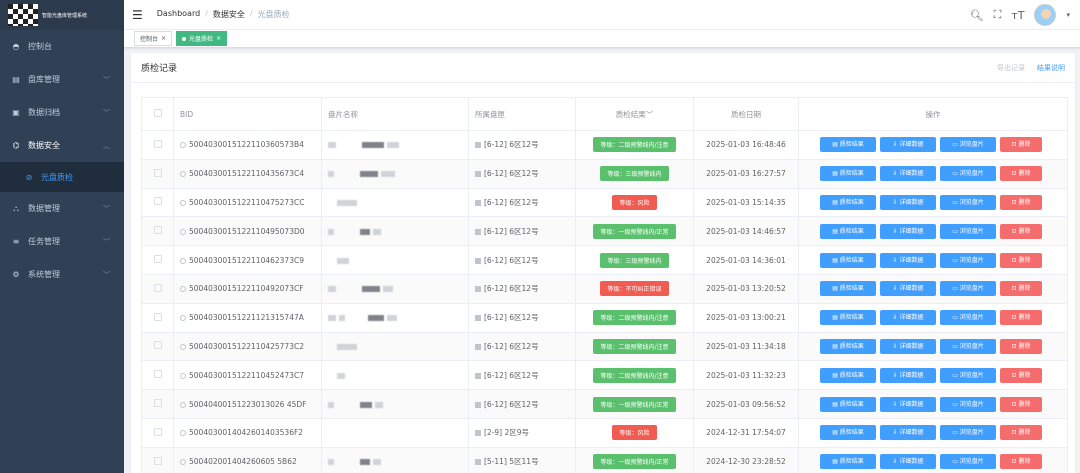  I want to click on sidebar-item-data: ⛬ 数据管理 ﹀, so click(62, 208).